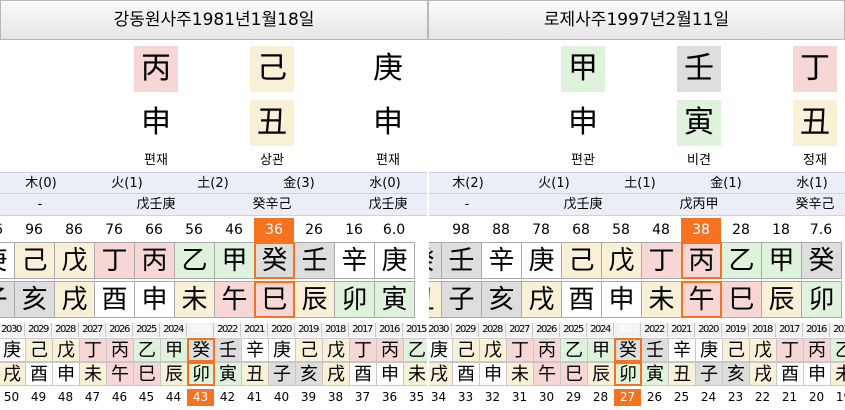 This screenshot has width=845, height=410. Describe the element at coordinates (636, 20) in the screenshot. I see `panel-title: 로제사주1997년2월11일` at that location.